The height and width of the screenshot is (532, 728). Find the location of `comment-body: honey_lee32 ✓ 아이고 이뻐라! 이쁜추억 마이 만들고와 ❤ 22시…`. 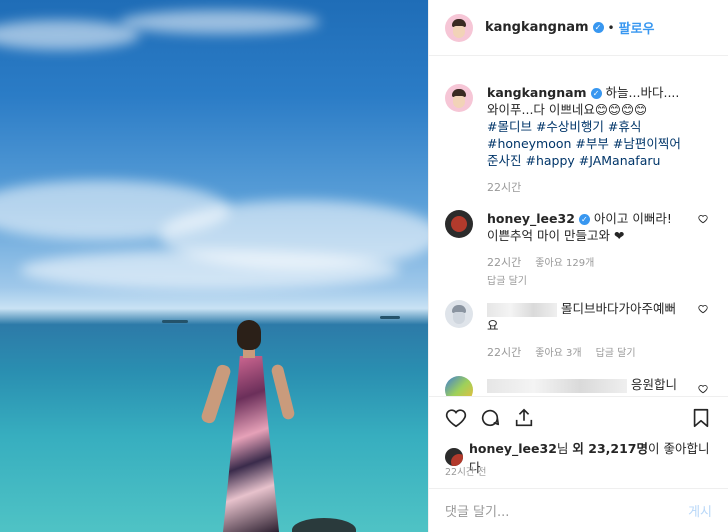

comment-body: honey_lee32 ✓ 아이고 이뻐라! 이쁜추억 마이 만들고와 ❤ 22시… is located at coordinates (587, 250).